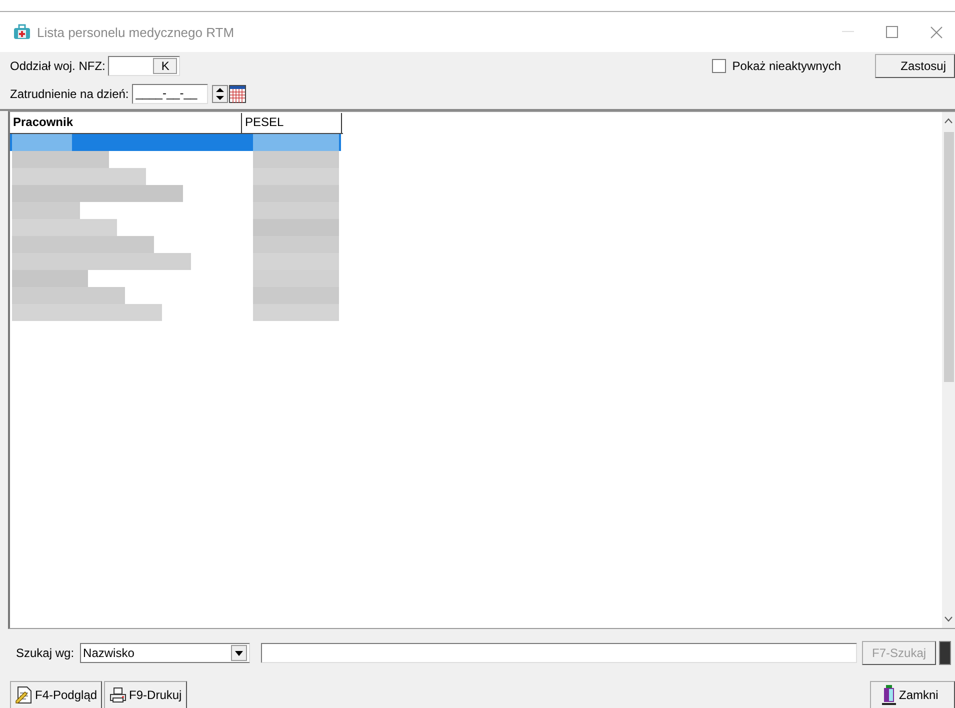 The image size is (955, 708). Describe the element at coordinates (892, 32) in the screenshot. I see `maximize-icon` at that location.